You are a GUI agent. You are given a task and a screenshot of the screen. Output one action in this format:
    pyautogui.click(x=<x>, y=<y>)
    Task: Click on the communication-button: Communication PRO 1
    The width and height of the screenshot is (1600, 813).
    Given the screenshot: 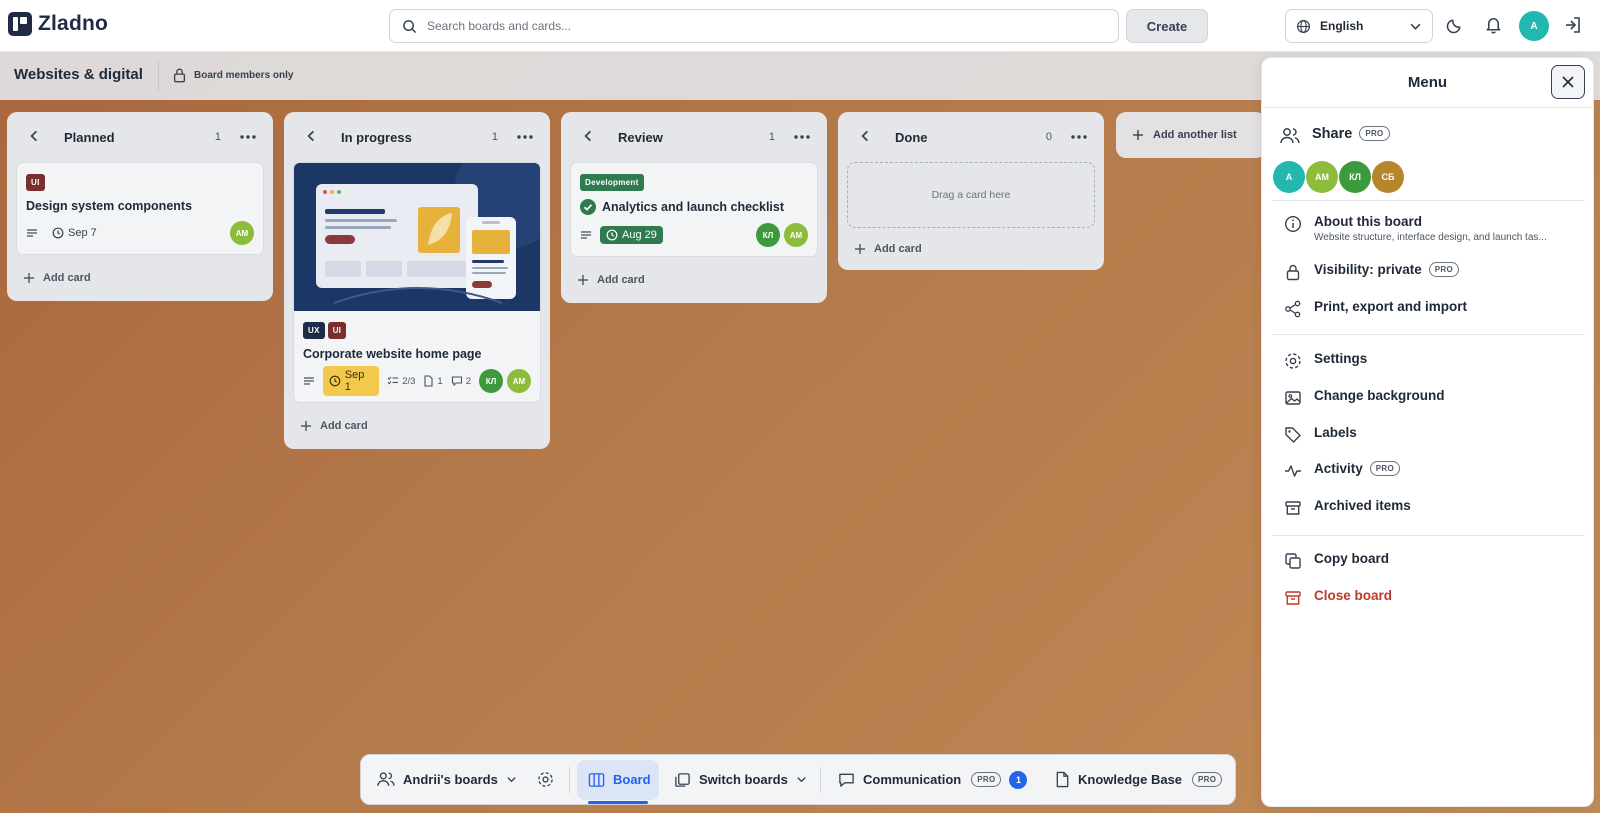 What is the action you would take?
    pyautogui.click(x=933, y=779)
    